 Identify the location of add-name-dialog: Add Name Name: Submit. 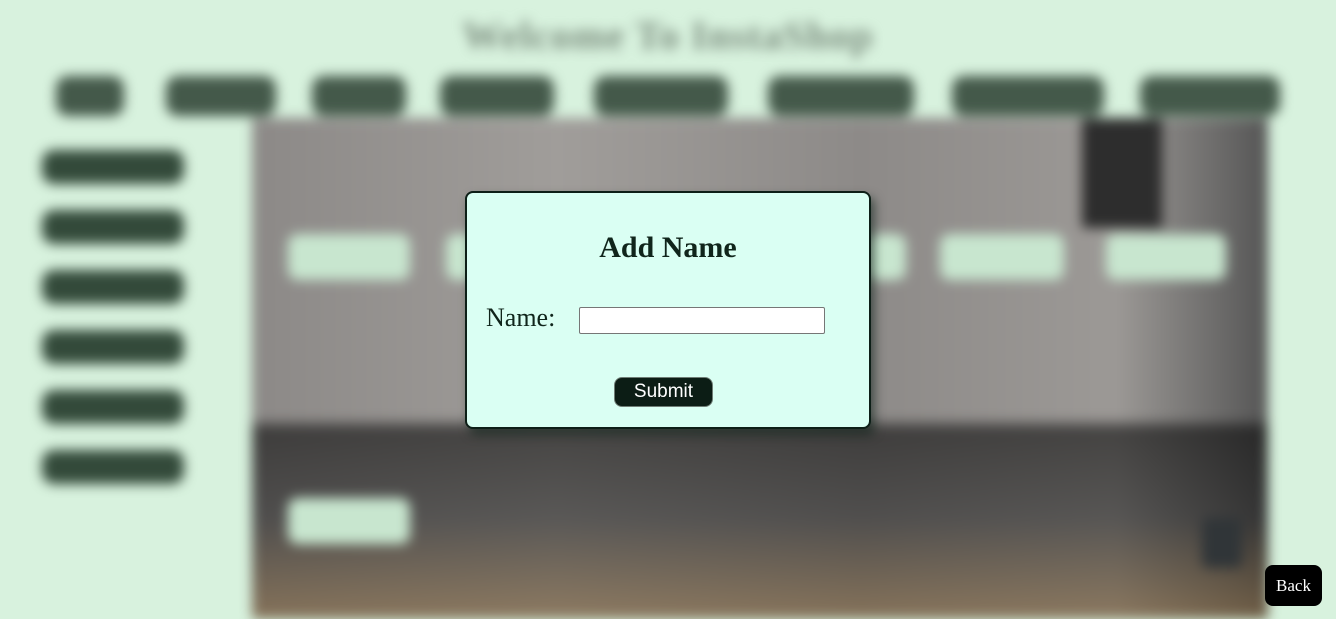
(668, 310).